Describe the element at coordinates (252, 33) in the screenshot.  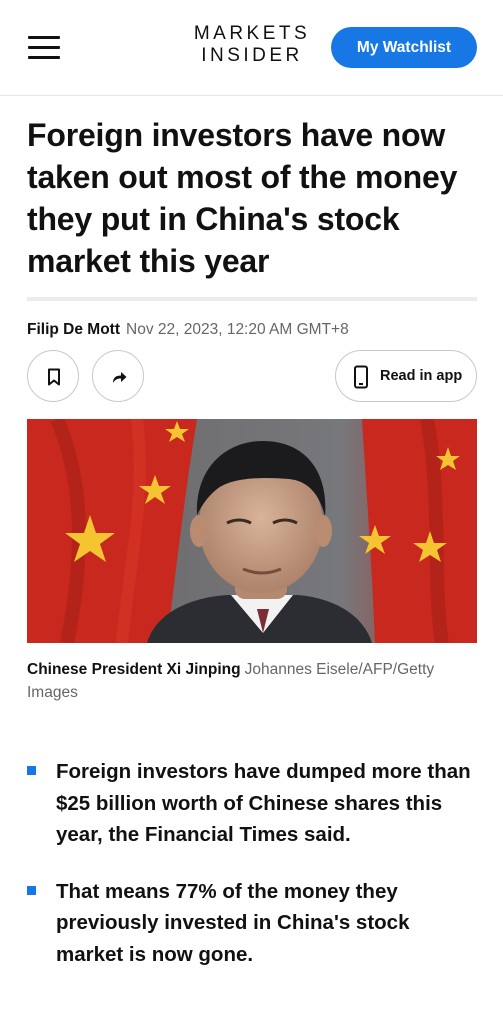
I see `logo-line-1: MARKETS` at that location.